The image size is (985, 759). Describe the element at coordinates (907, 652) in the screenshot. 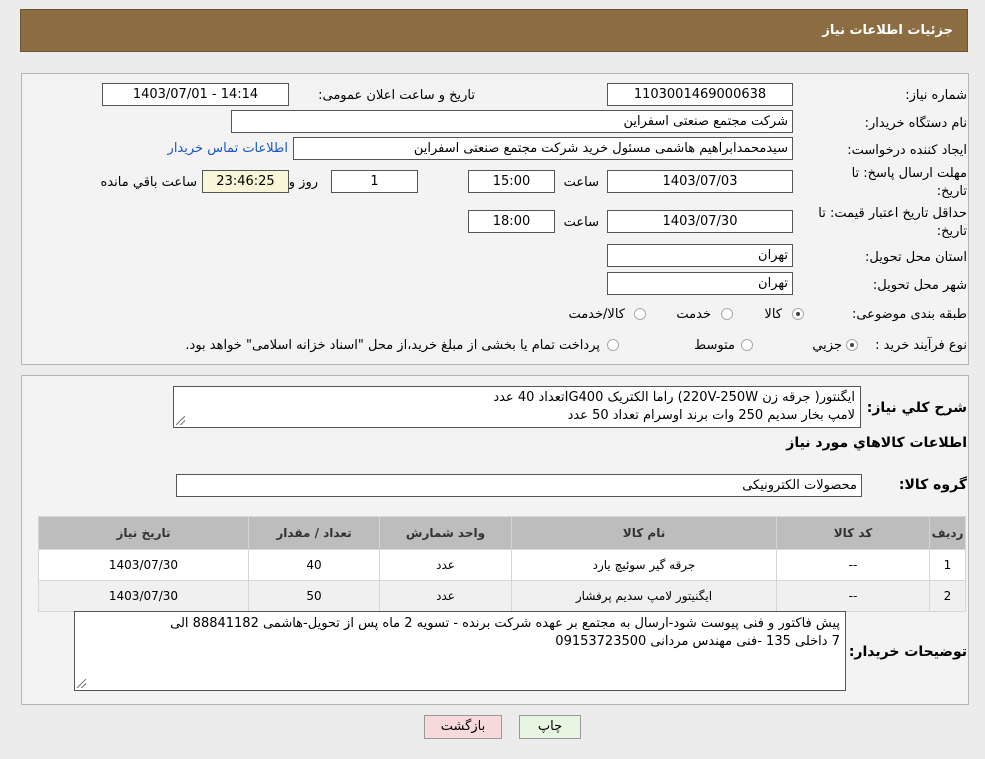

I see `buyer-notes-label: توضیحات خریدار:` at that location.